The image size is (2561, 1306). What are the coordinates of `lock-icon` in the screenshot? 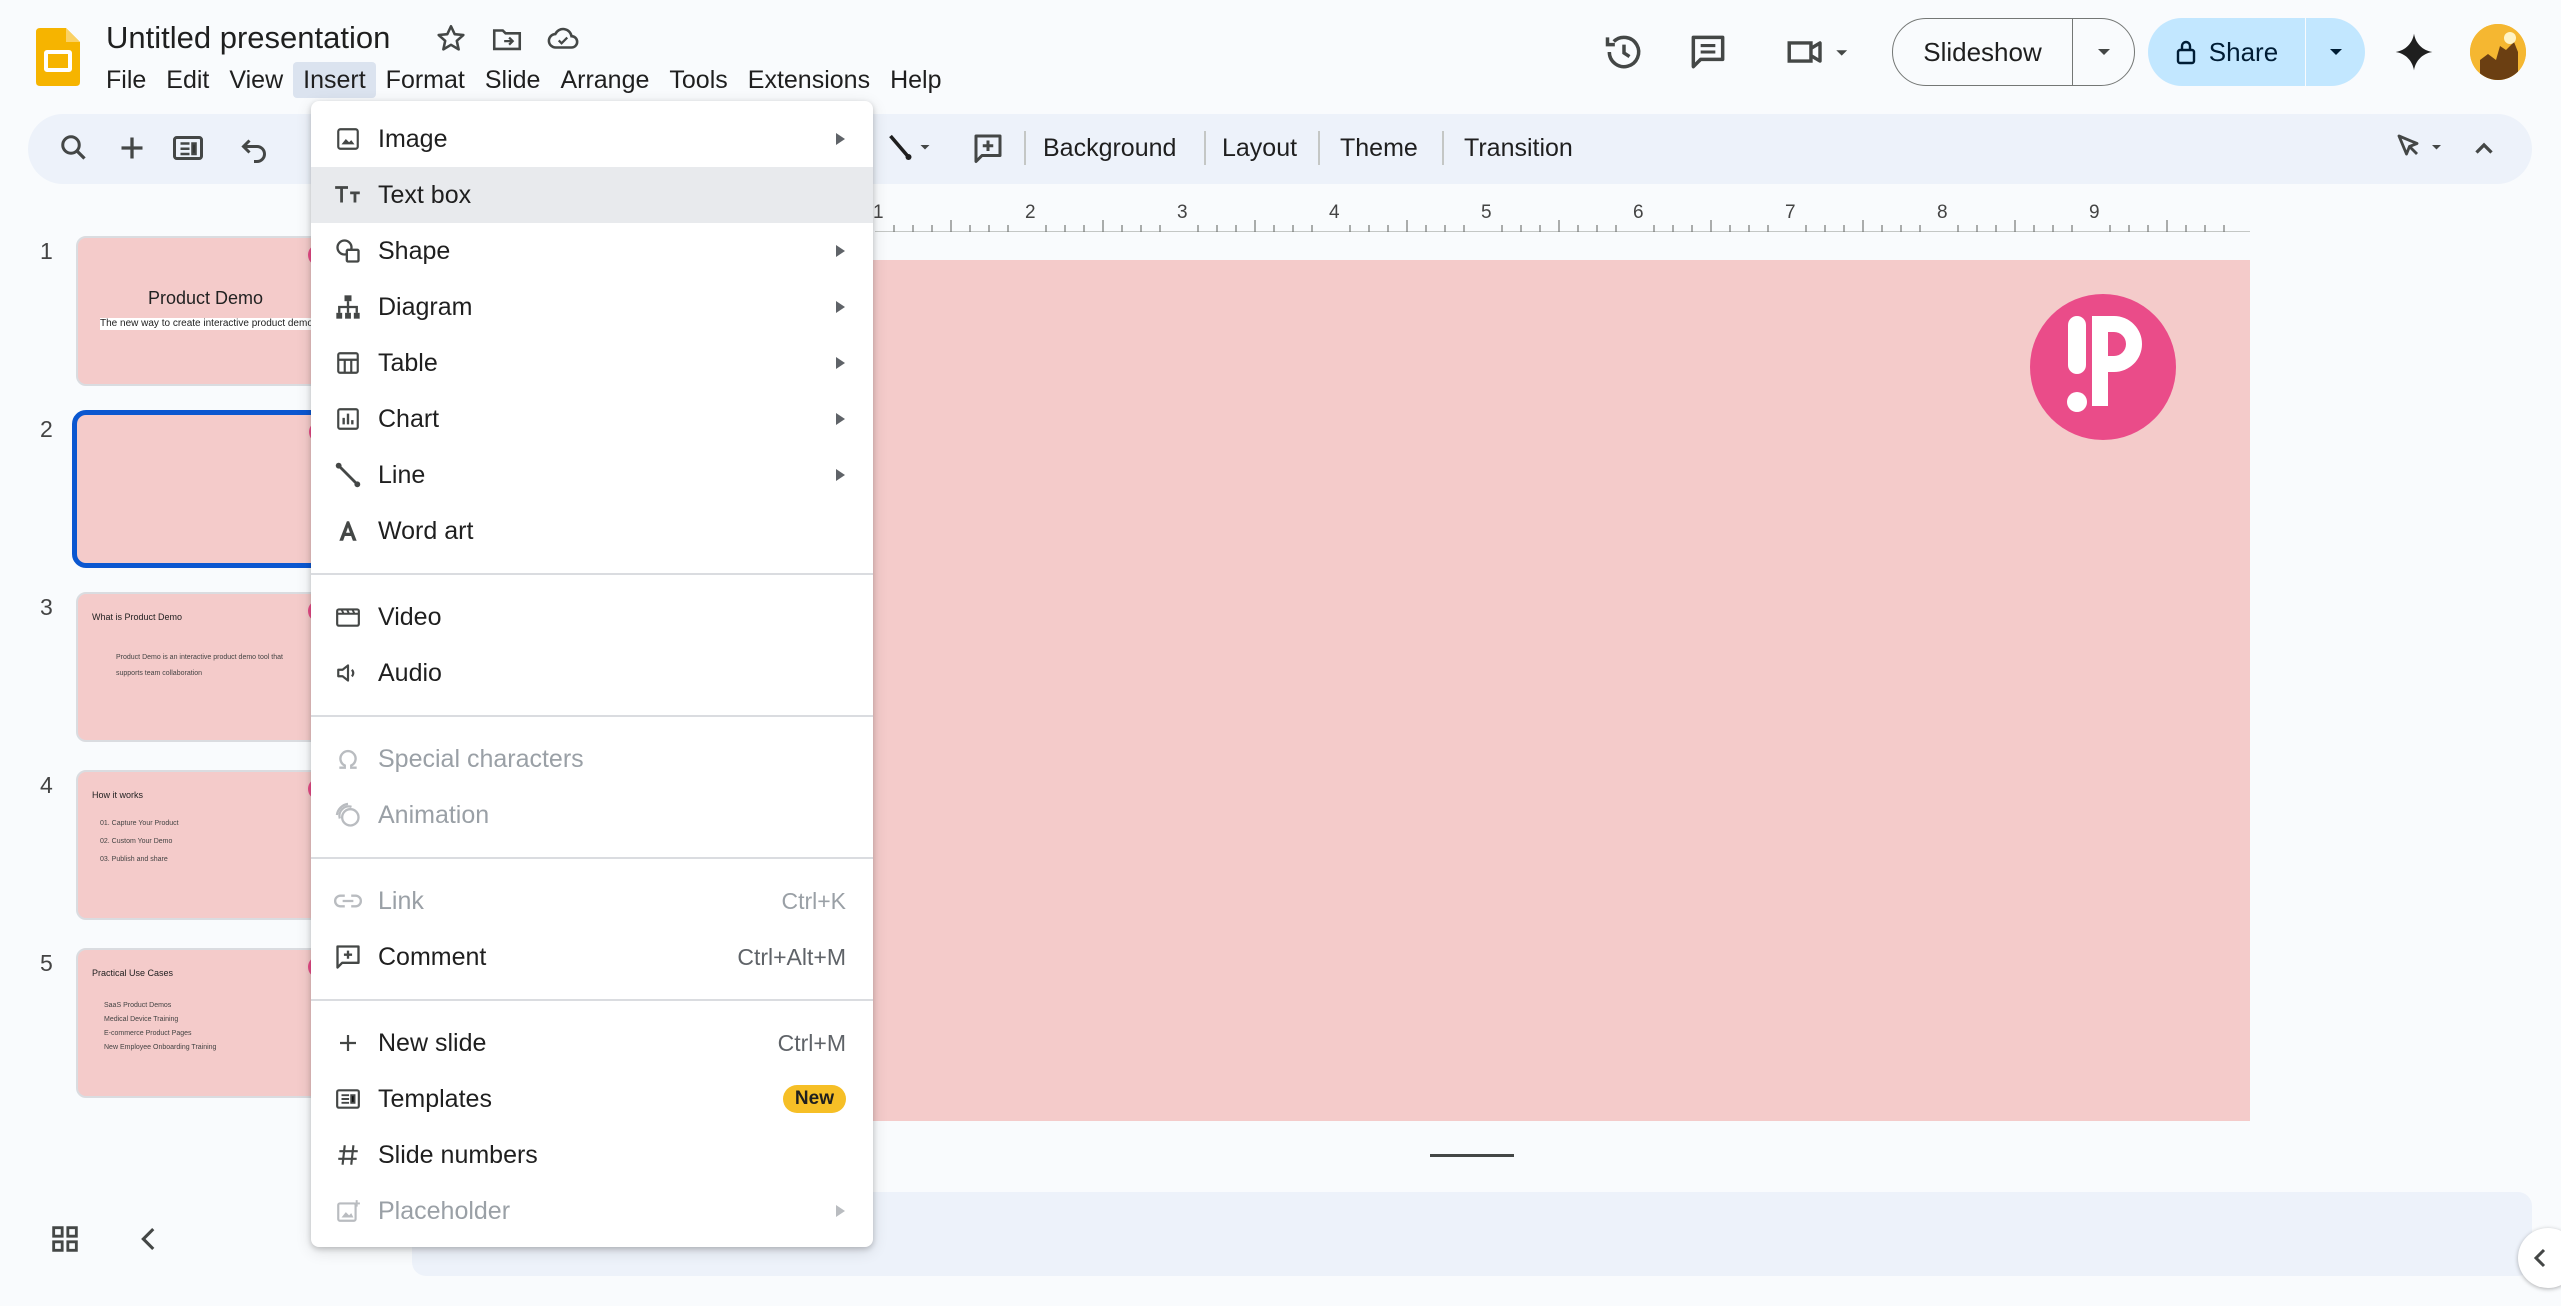 It's located at (2186, 52).